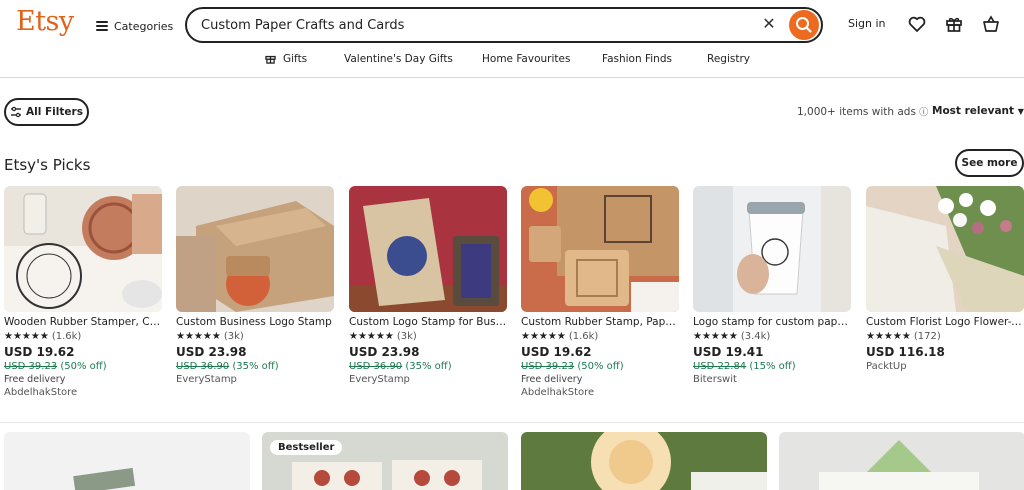 Image resolution: width=1024 pixels, height=490 pixels. Describe the element at coordinates (295, 59) in the screenshot. I see `nav-gifts: Gifts` at that location.